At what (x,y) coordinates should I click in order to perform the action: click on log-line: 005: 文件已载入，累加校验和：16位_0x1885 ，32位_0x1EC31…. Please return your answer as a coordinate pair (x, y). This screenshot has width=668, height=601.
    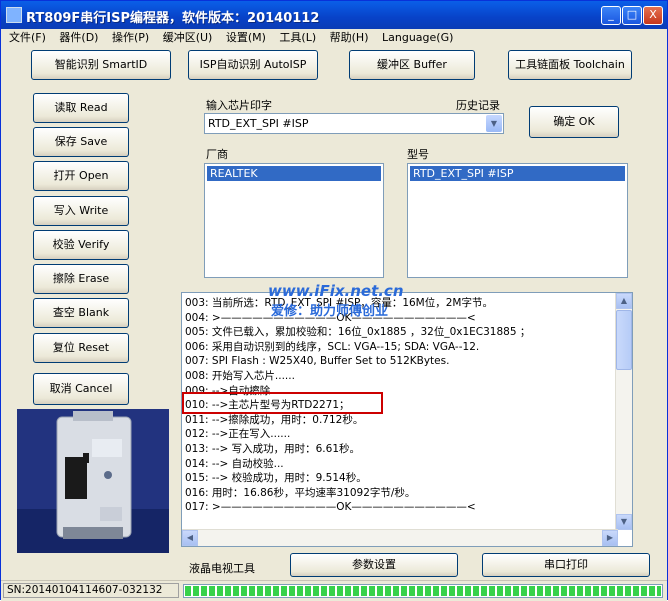
    Looking at the image, I should click on (358, 332).